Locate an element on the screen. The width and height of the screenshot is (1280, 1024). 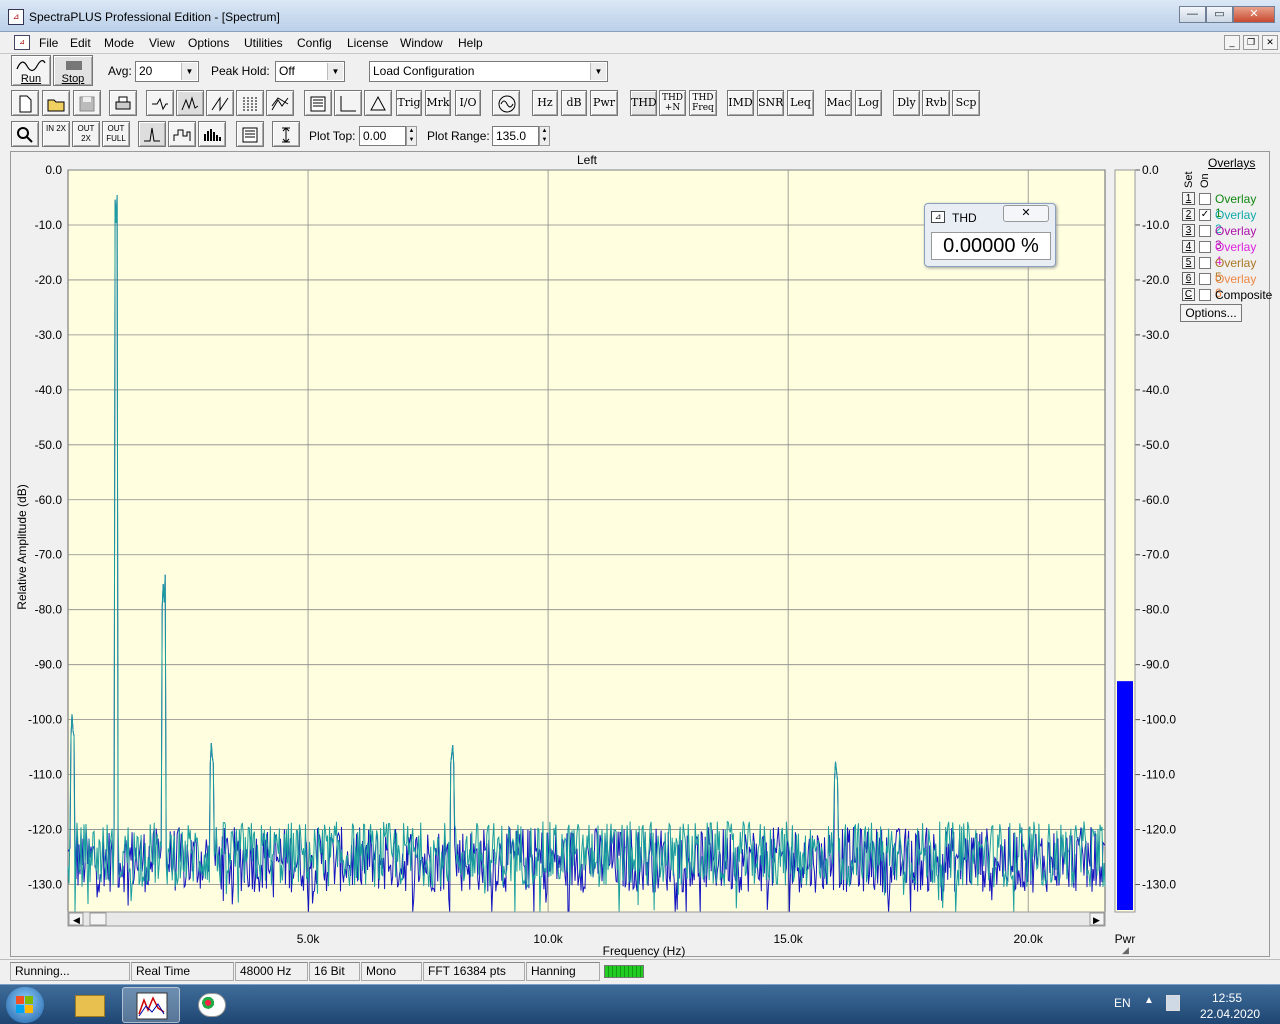
thd-window-icon: ⊿ is located at coordinates (938, 217).